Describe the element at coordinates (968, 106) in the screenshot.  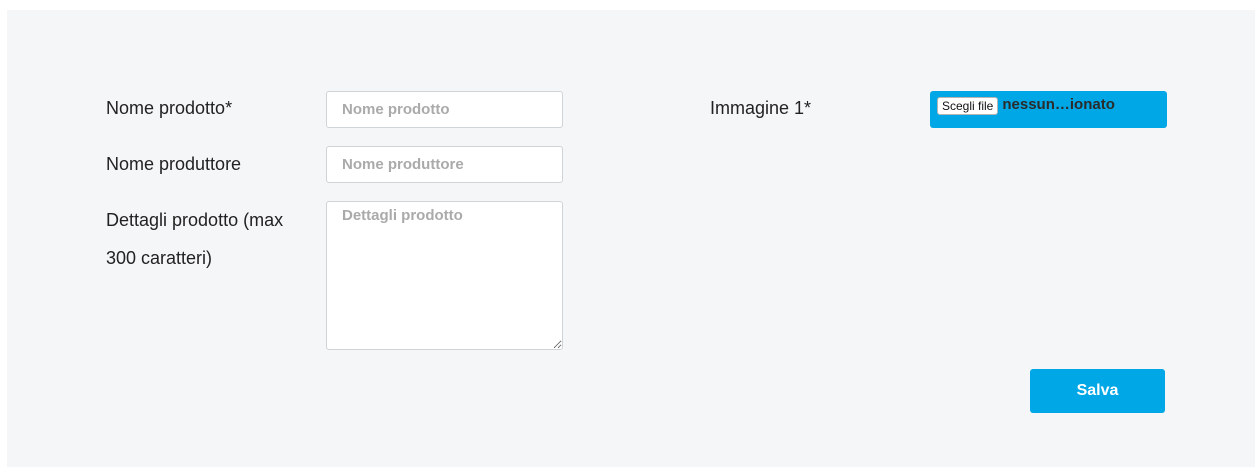
I see `choose-file-button: Scegli file` at that location.